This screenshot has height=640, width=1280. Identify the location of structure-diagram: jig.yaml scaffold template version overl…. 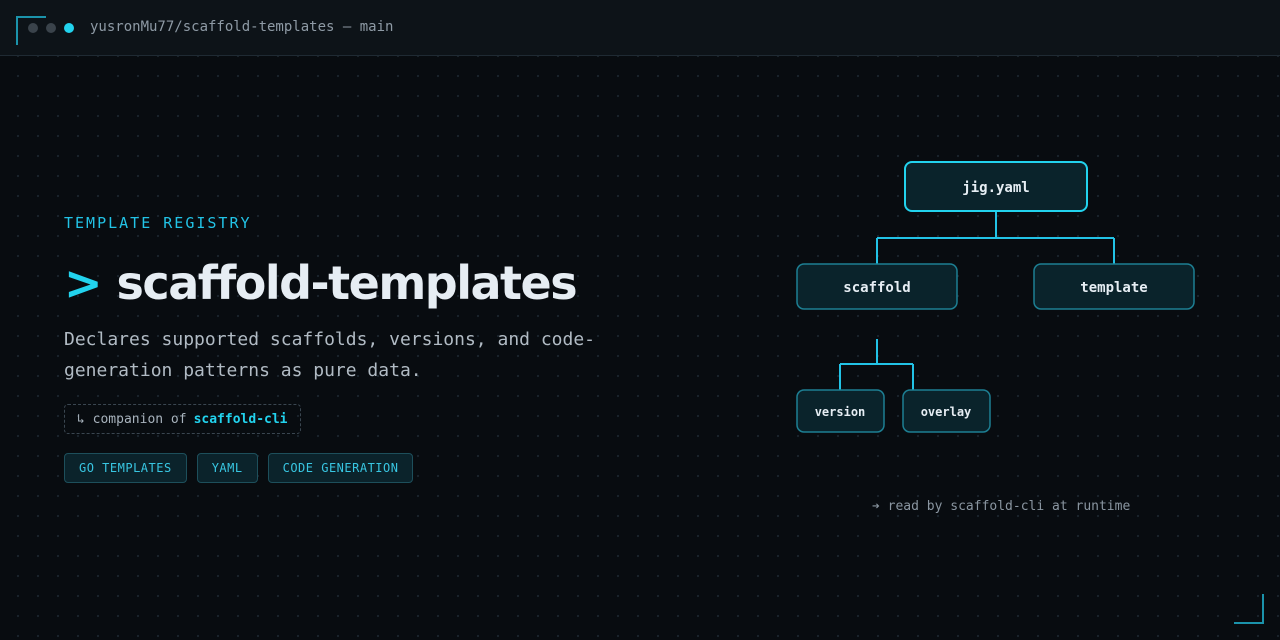
(995, 297).